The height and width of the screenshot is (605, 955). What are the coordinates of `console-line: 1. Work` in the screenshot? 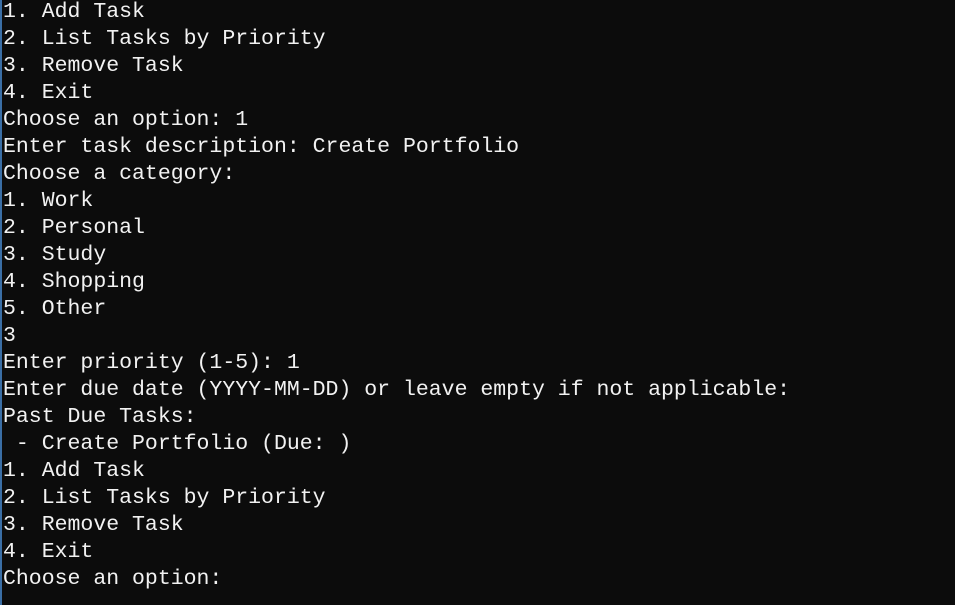 It's located at (48, 201).